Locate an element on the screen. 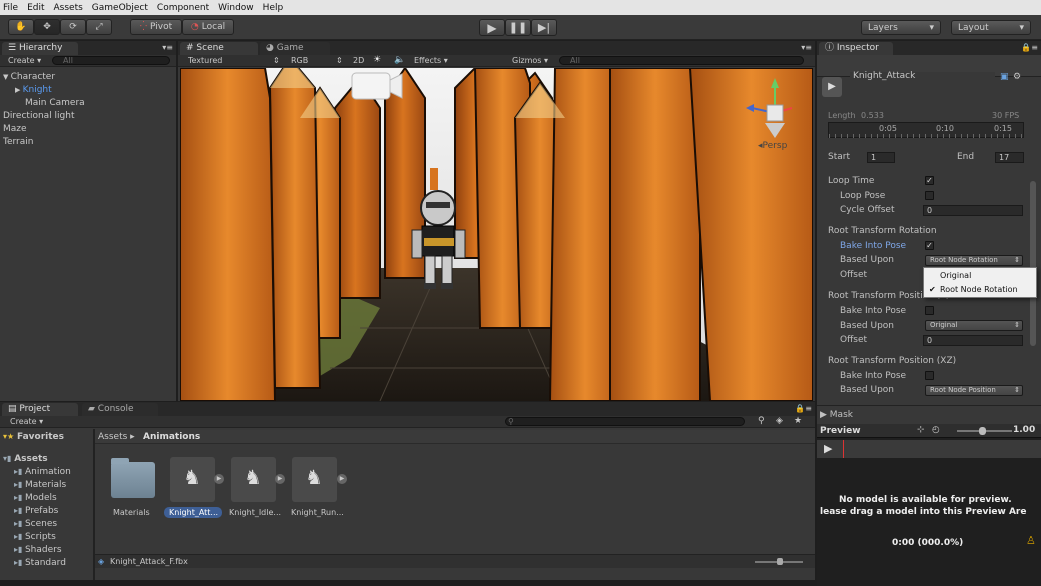 This screenshot has height=586, width=1041. asset-thumb-knight-idle: ♞ is located at coordinates (253, 479).